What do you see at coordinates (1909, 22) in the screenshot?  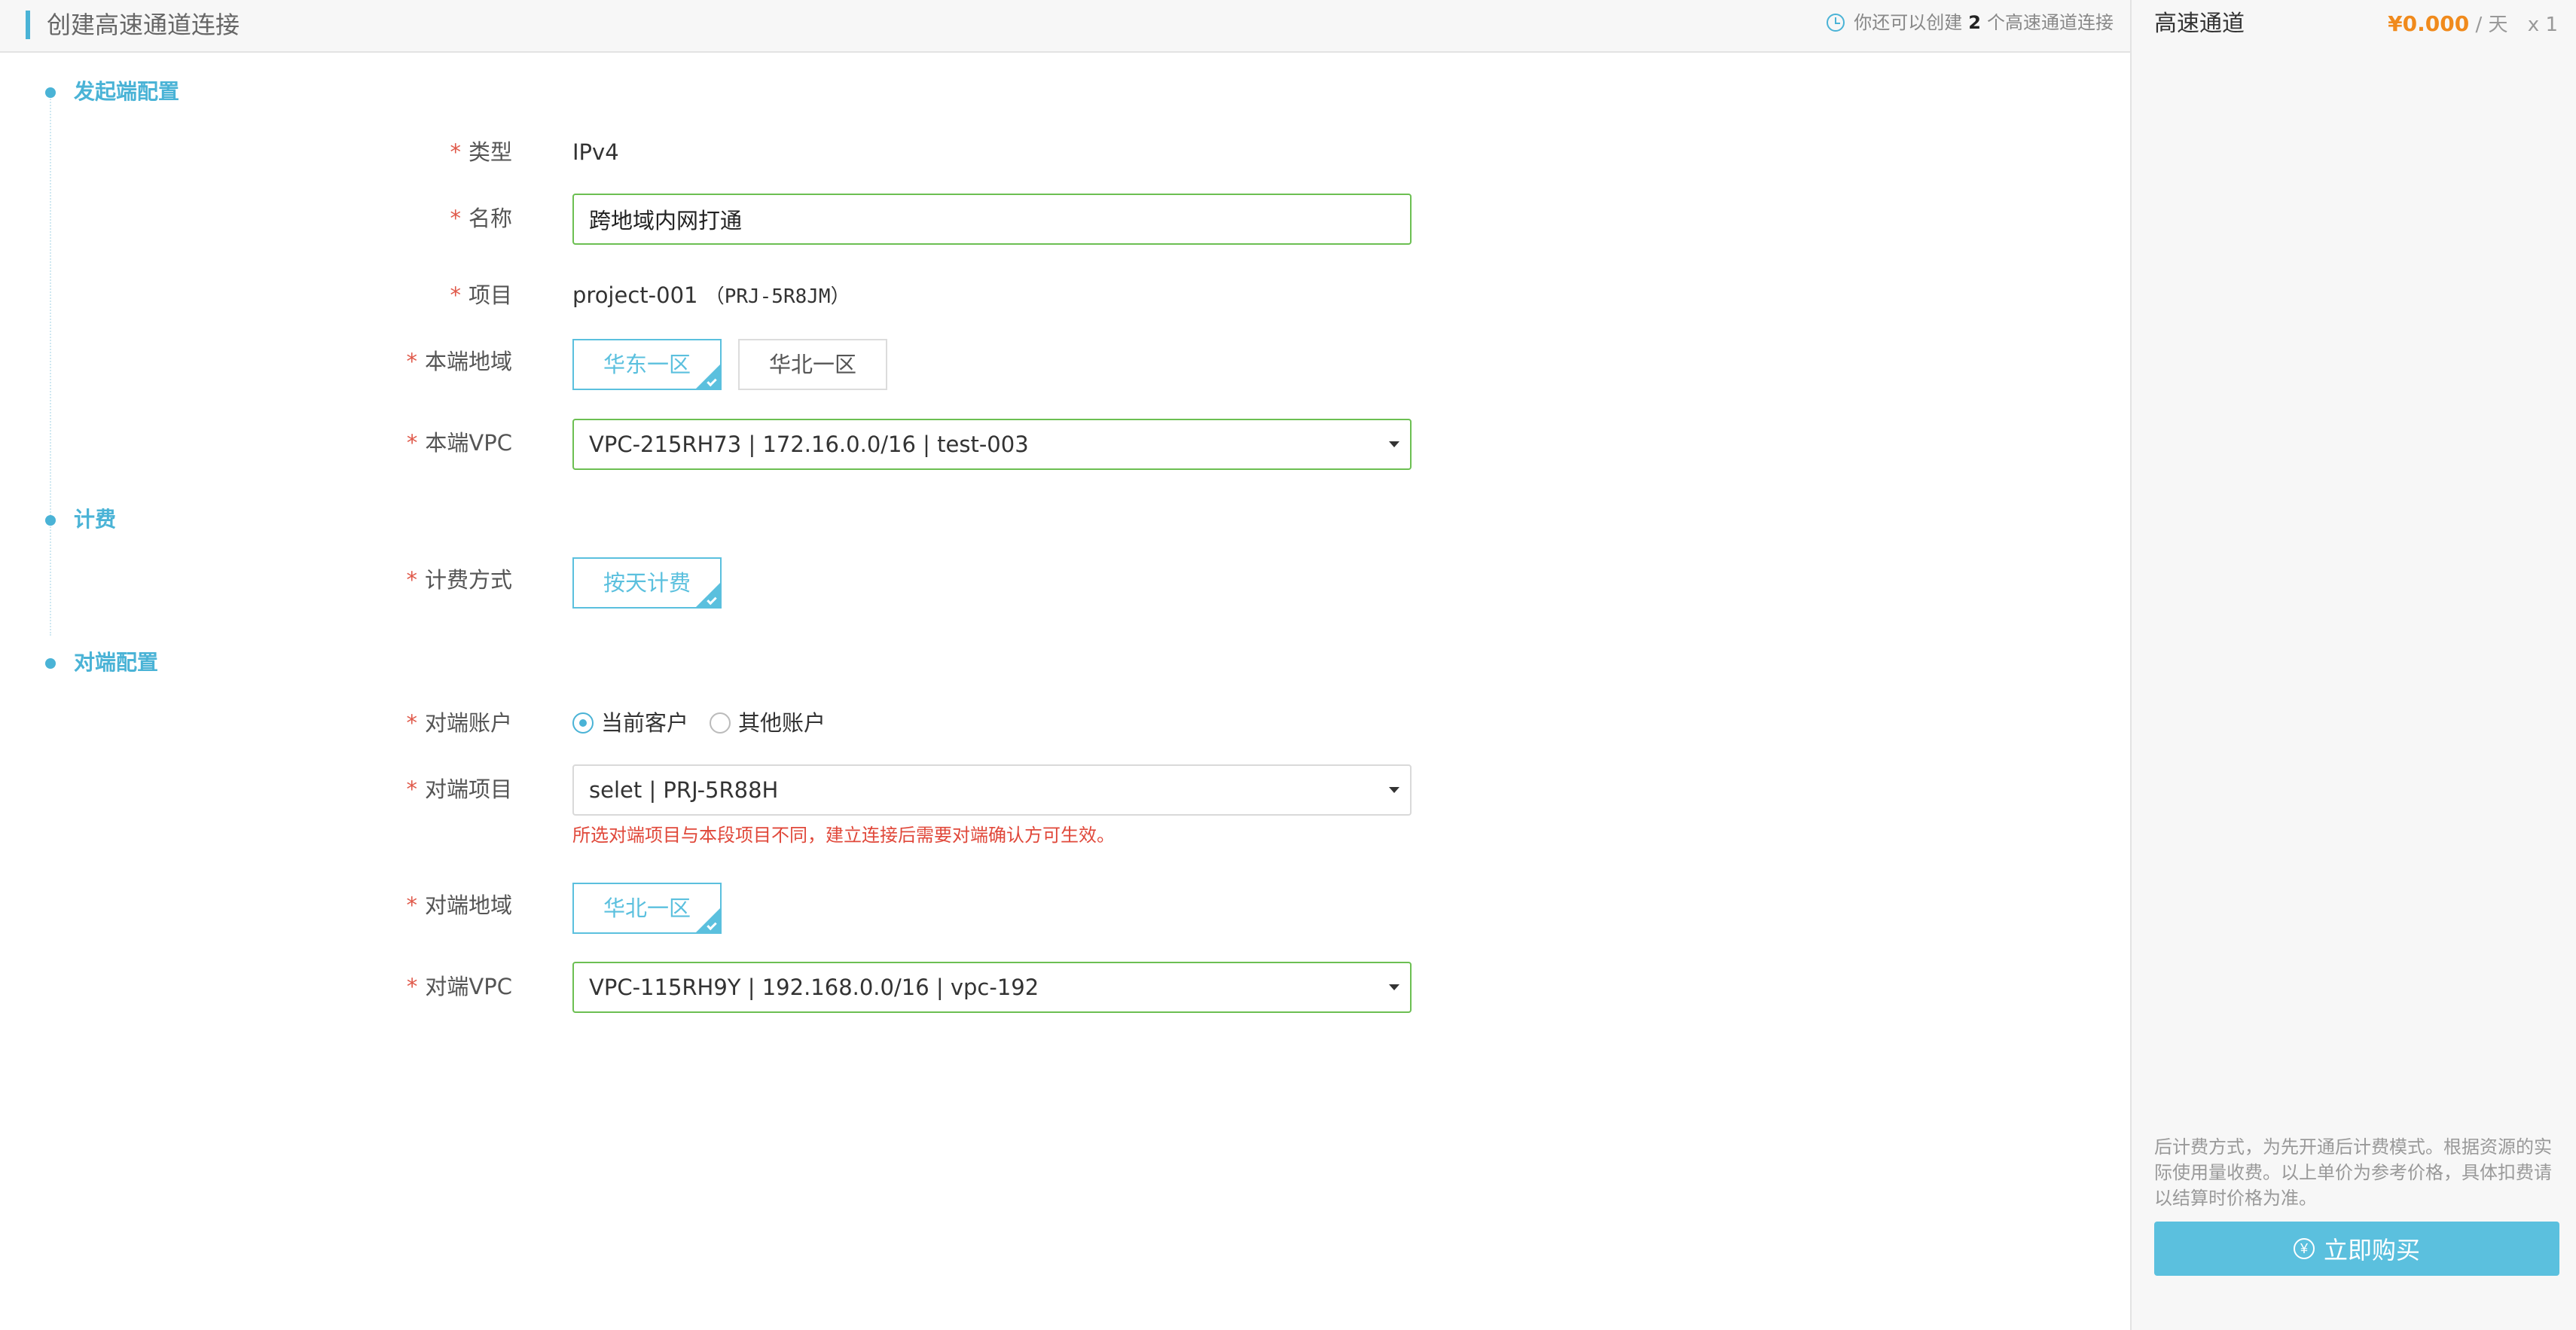 I see `quota-prefix: 你还可以创建` at bounding box center [1909, 22].